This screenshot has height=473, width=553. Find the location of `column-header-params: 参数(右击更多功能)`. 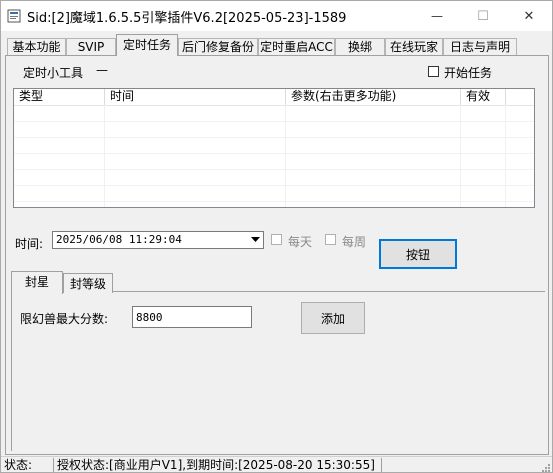

column-header-params: 参数(右击更多功能) is located at coordinates (373, 97).